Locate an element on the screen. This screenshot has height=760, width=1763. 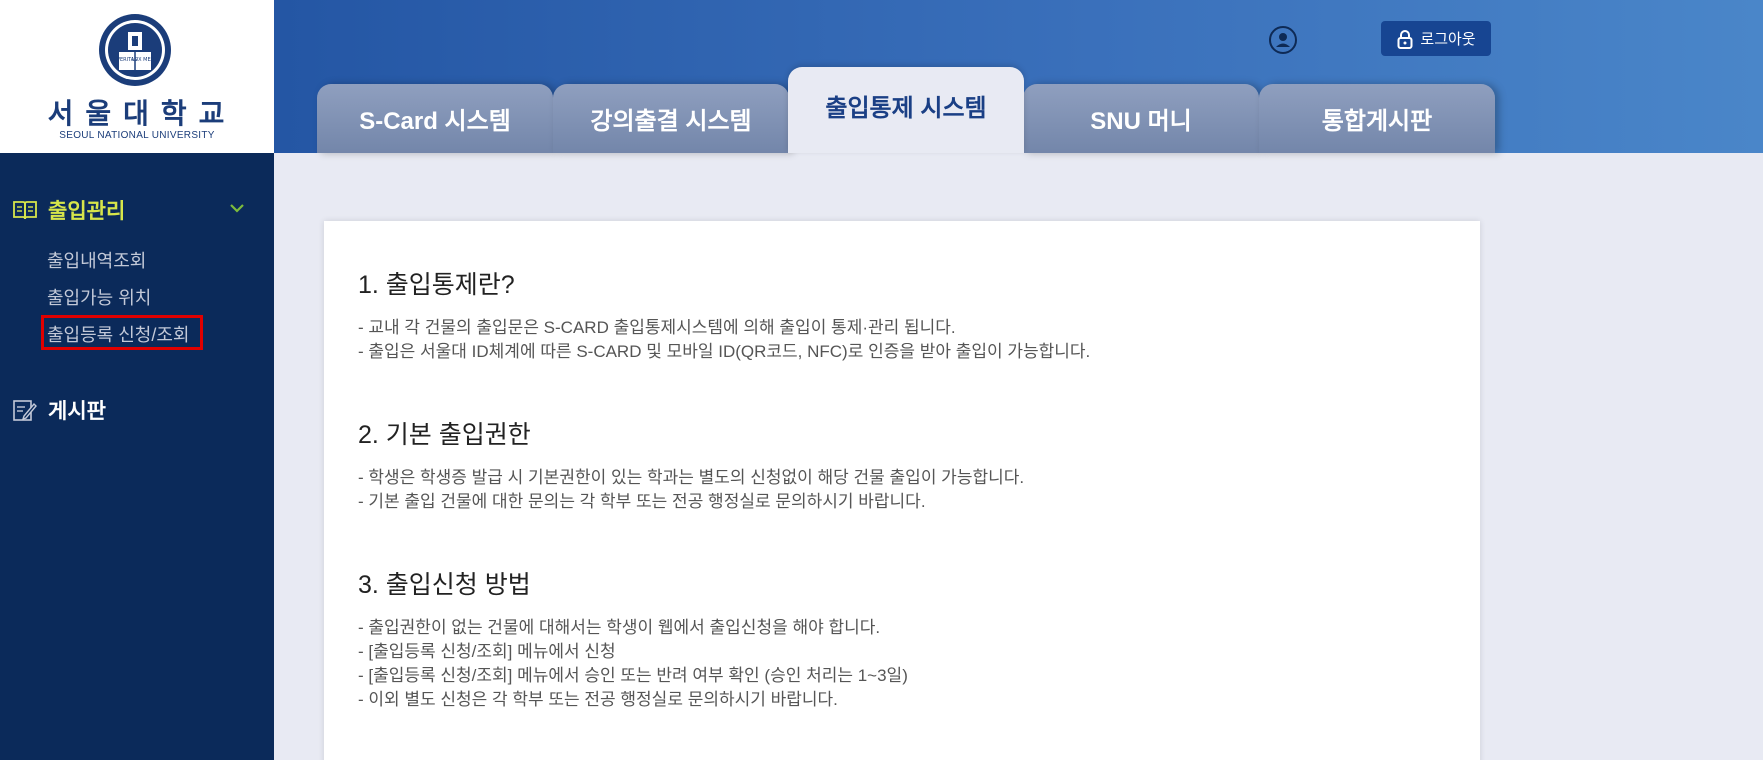
section-line: - [출입등록 신청/조회] 메뉴에서 신청 is located at coordinates (487, 651).